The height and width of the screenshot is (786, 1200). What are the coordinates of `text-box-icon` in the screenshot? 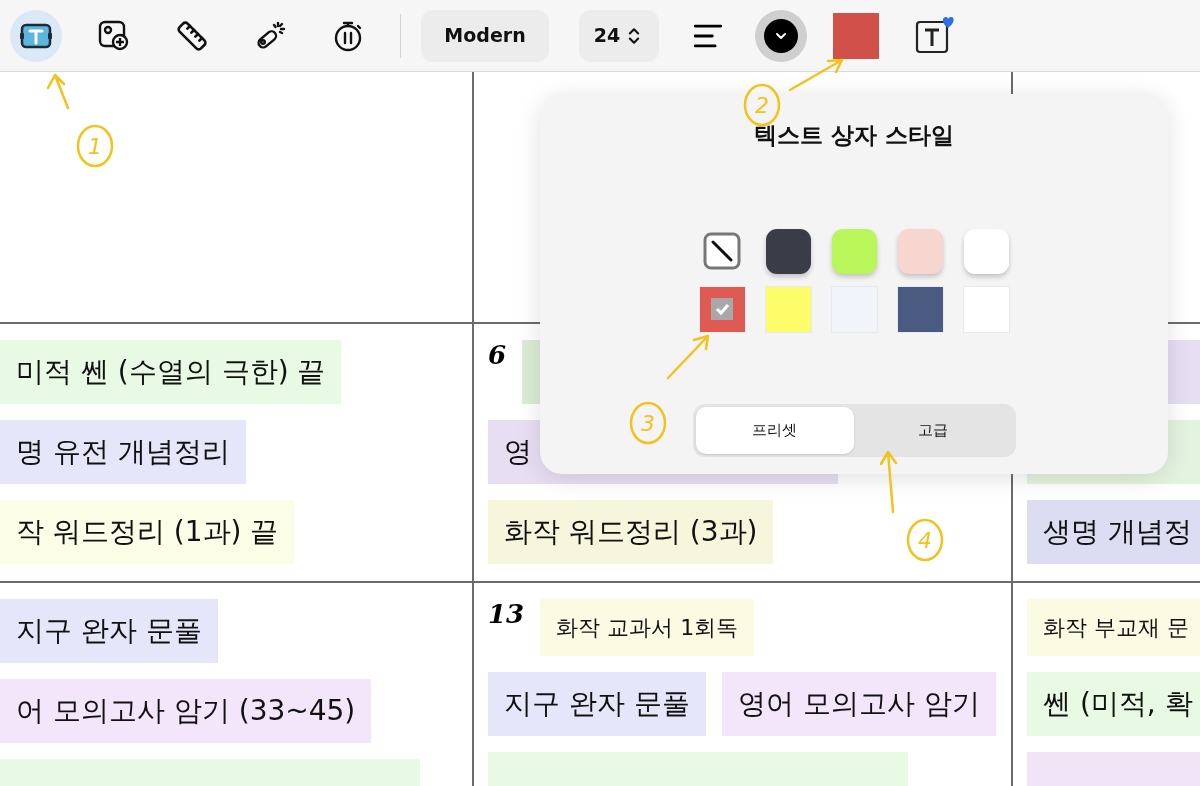 It's located at (36, 35).